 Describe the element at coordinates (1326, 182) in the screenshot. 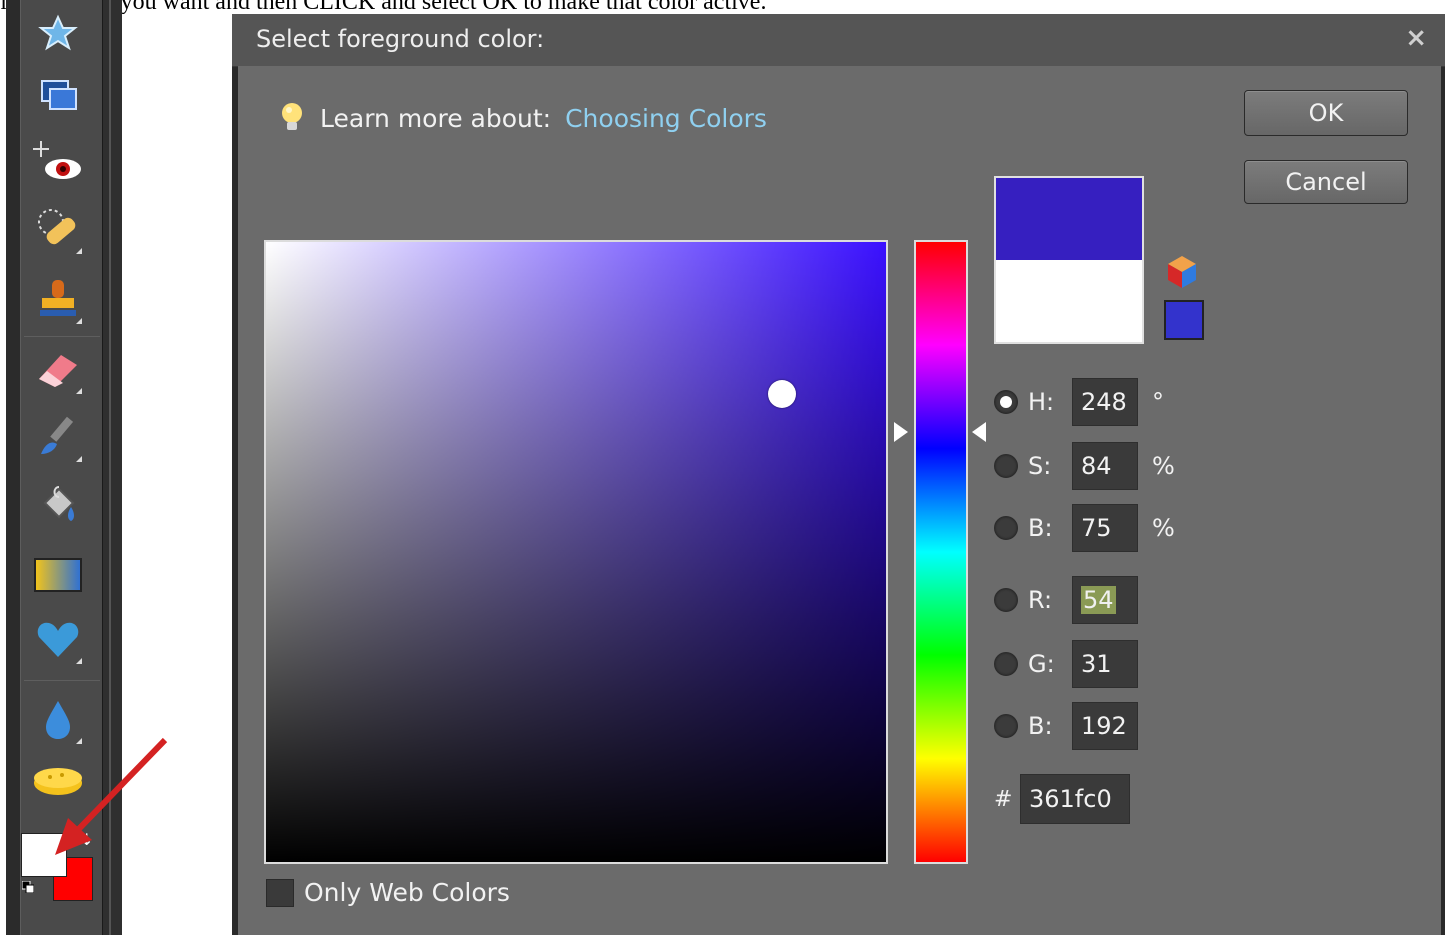

I see `cancel-button: Cancel` at that location.